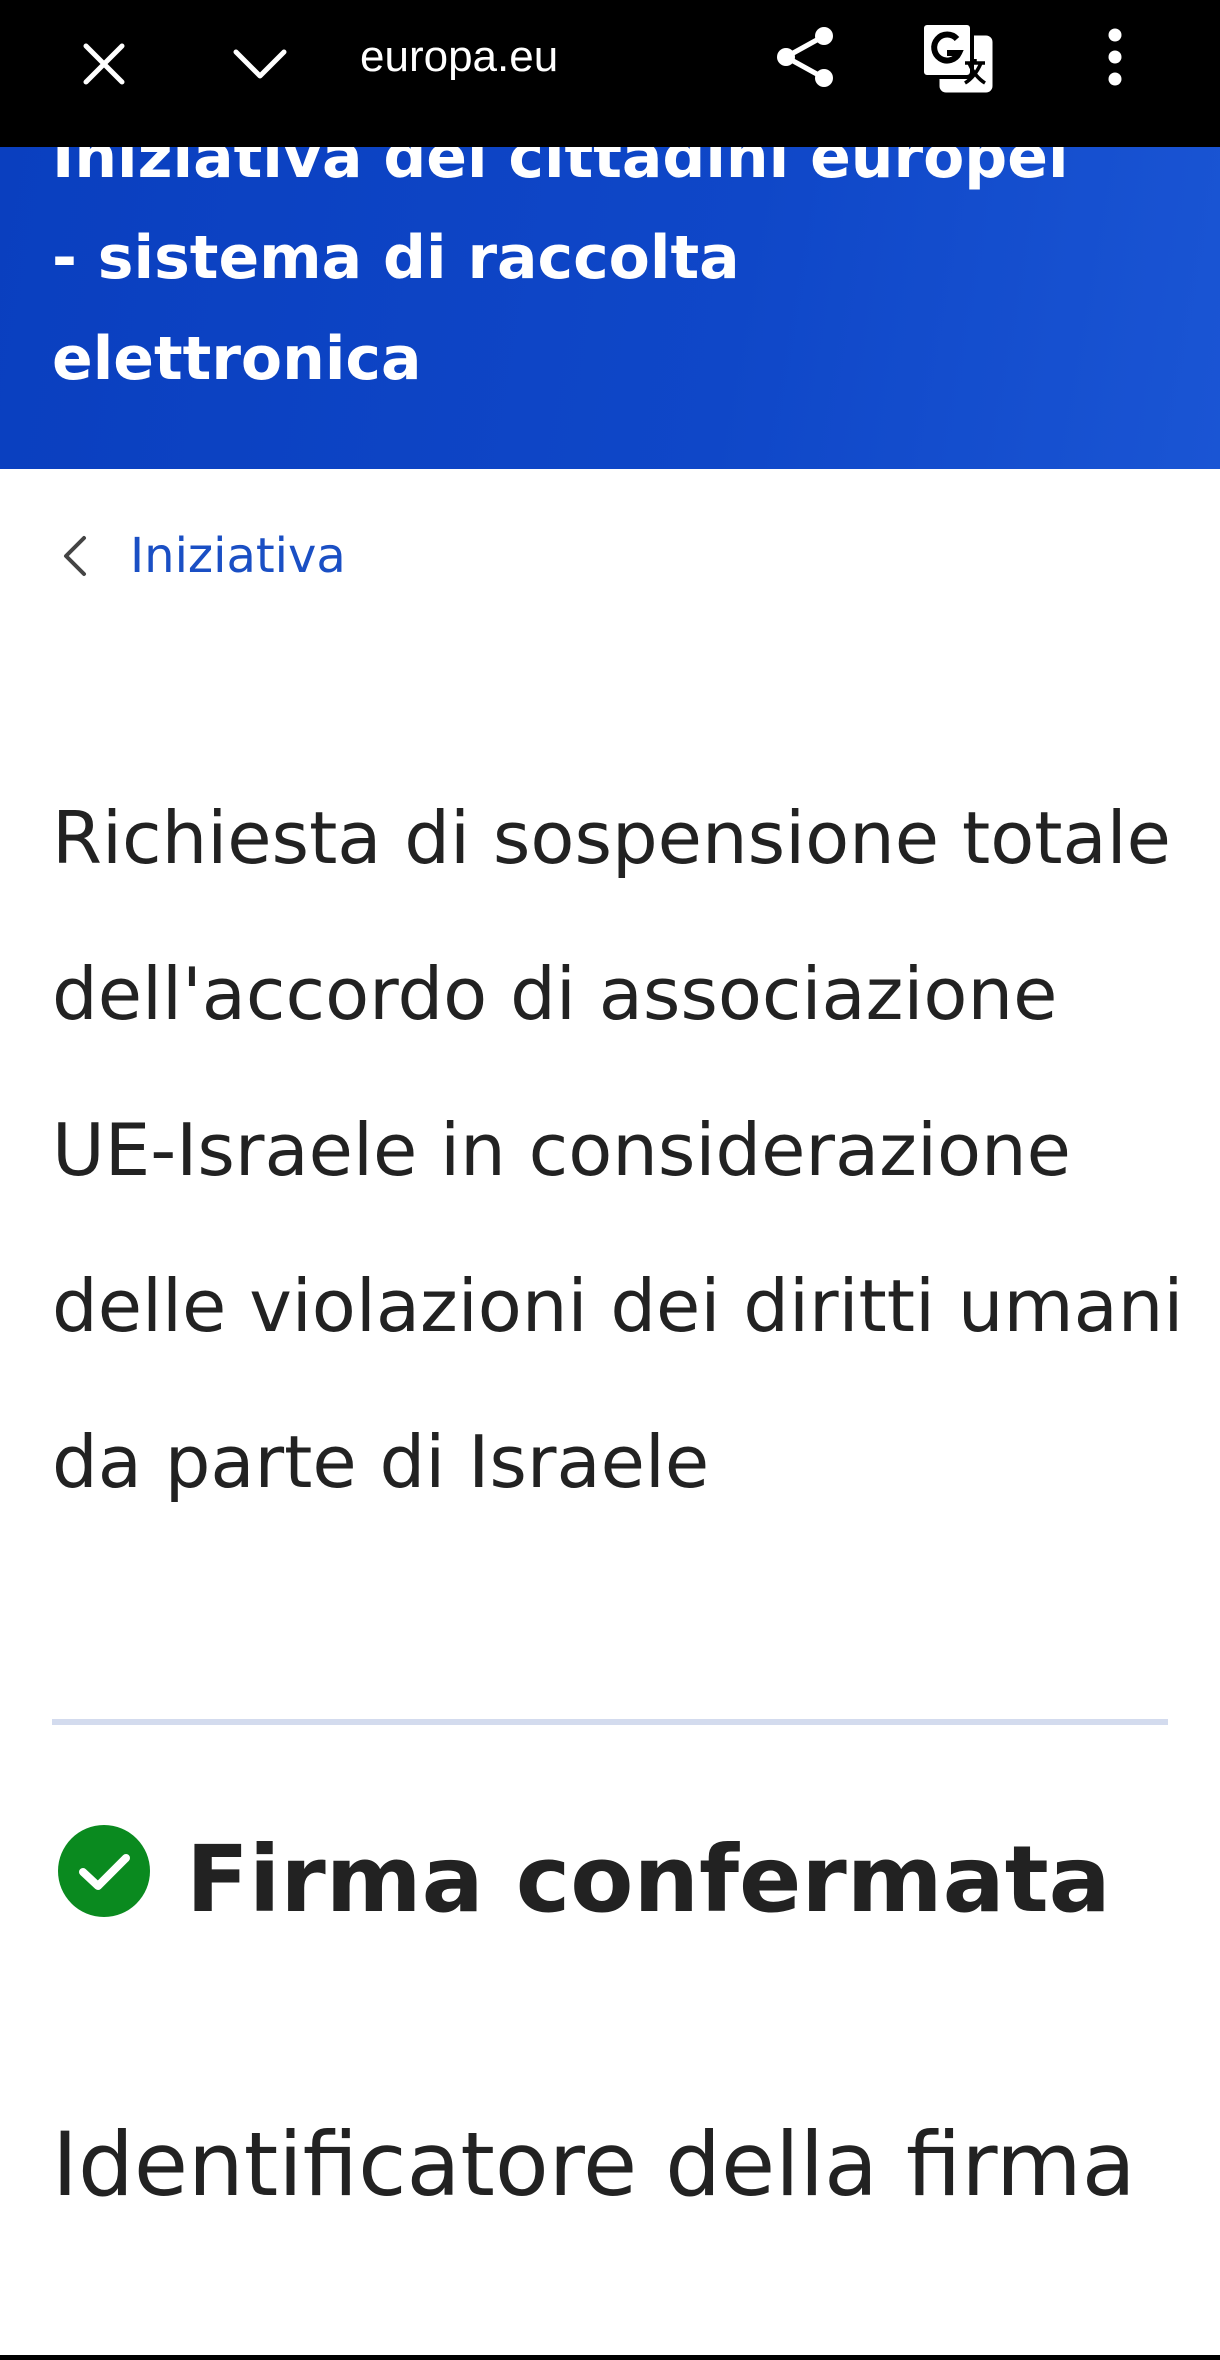 The image size is (1220, 2360). I want to click on url-display: europa.eu, so click(550, 57).